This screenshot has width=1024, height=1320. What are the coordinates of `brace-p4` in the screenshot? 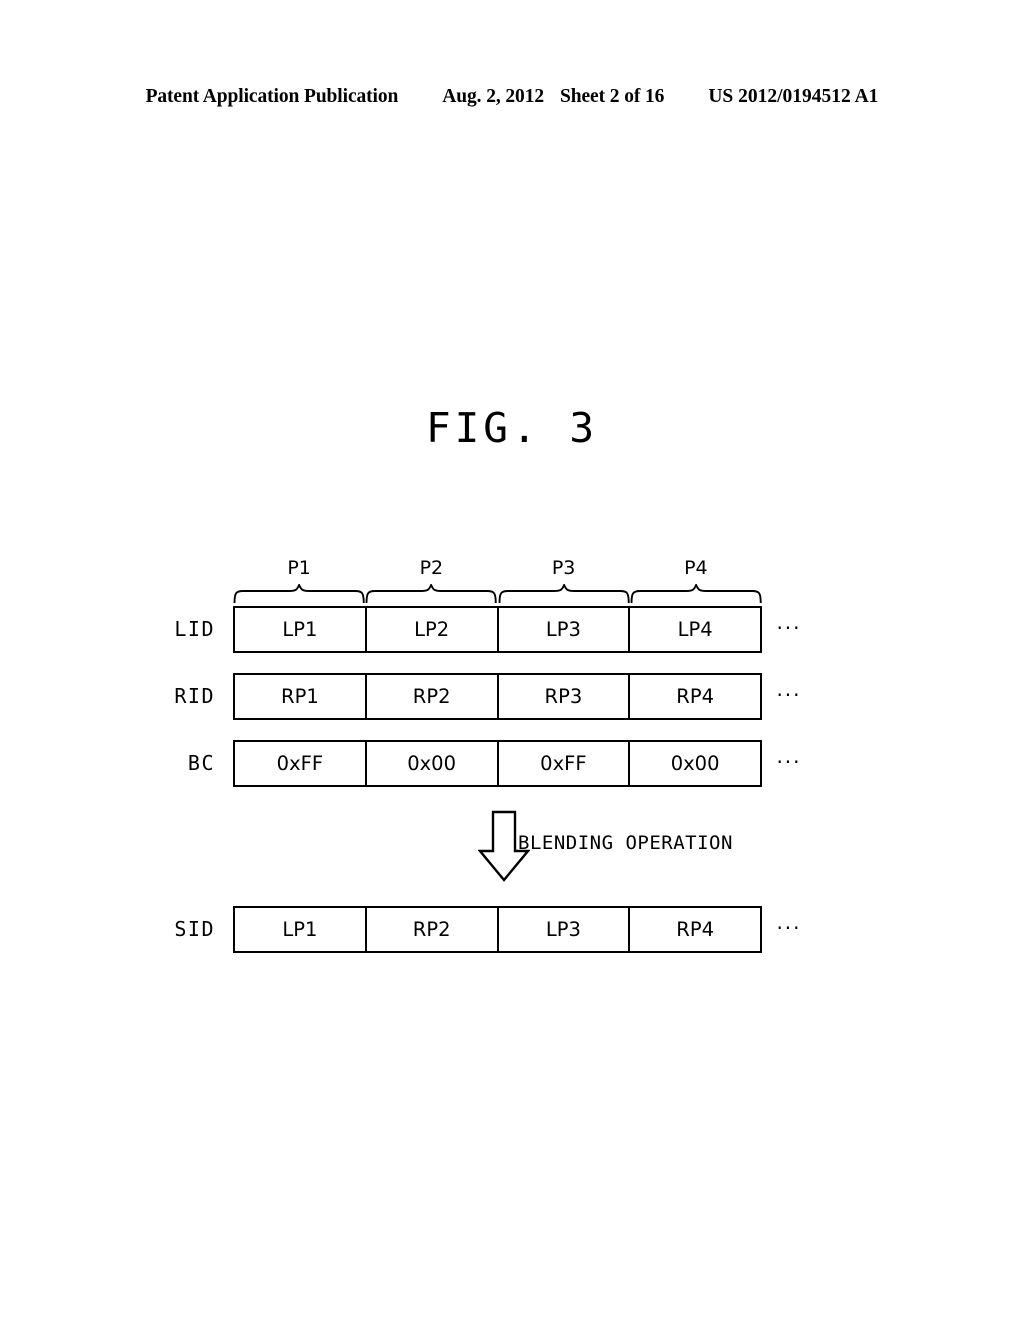 It's located at (696, 594).